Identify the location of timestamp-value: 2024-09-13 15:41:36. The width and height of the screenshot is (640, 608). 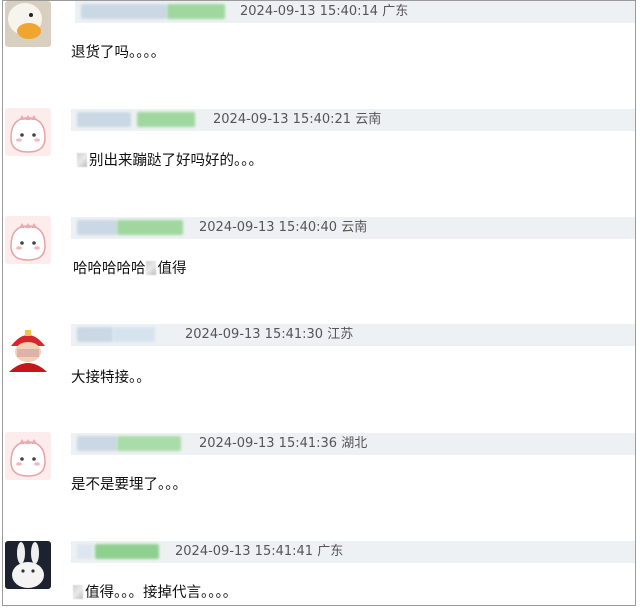
(268, 443).